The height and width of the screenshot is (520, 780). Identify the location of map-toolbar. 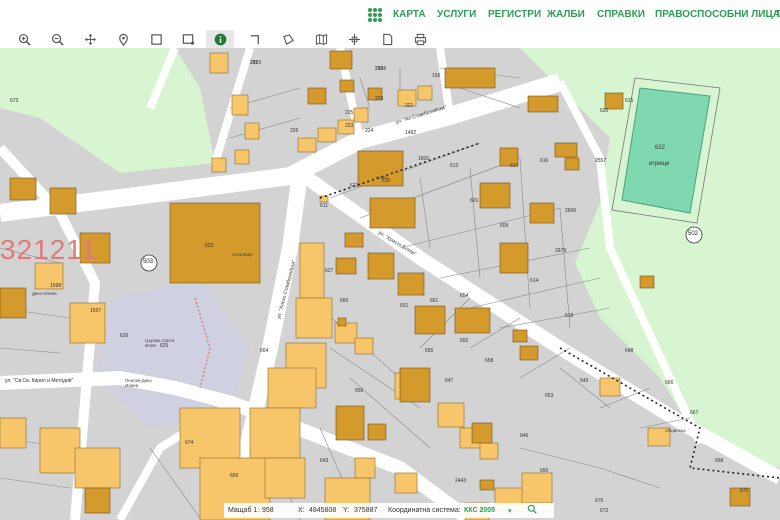
(390, 39).